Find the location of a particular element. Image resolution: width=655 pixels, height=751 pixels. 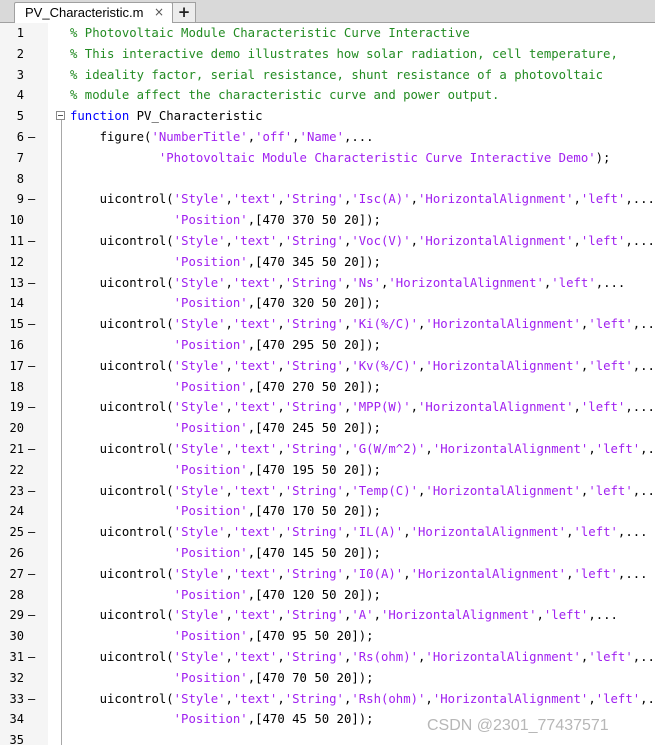

line-number: 4 is located at coordinates (12, 95).